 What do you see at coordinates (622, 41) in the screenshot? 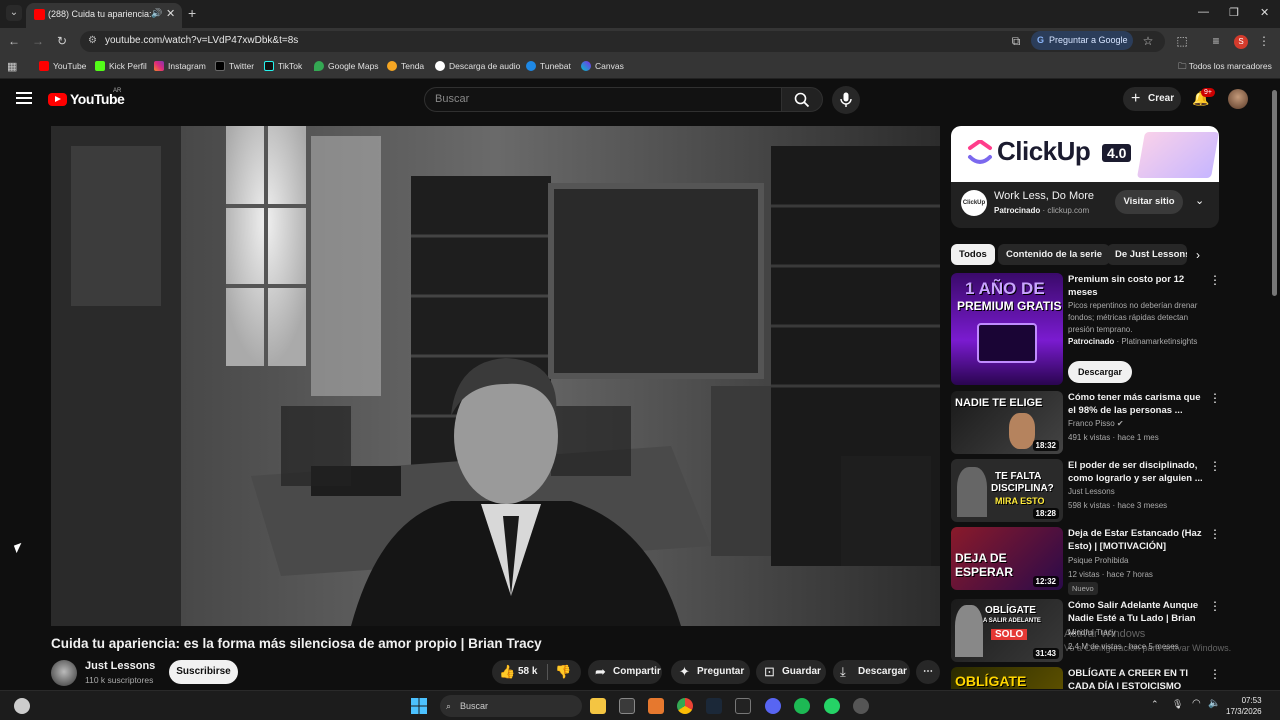
I see `address-bar: ⚙ youtube.com/watch?v=LVdP47xwDbk&t=8s` at bounding box center [622, 41].